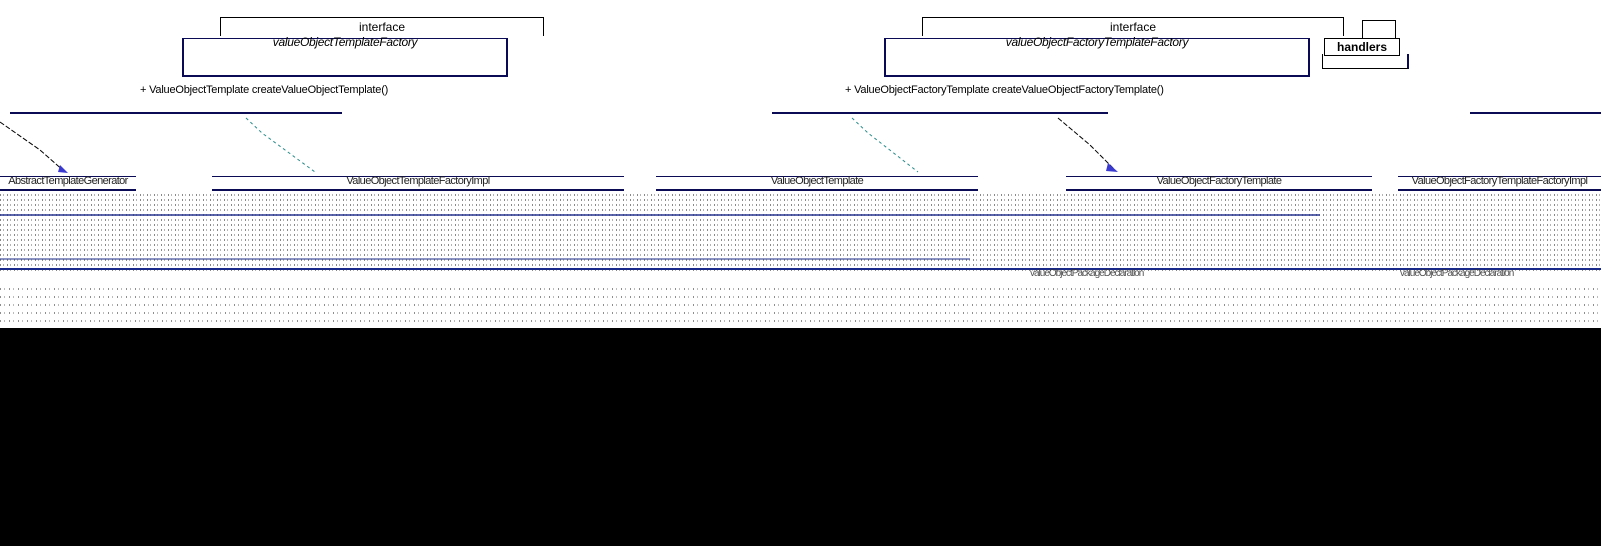 The height and width of the screenshot is (546, 1601). I want to click on class-box-5: ValueObjectFactoryTemplateFactoryImpl, so click(1499, 183).